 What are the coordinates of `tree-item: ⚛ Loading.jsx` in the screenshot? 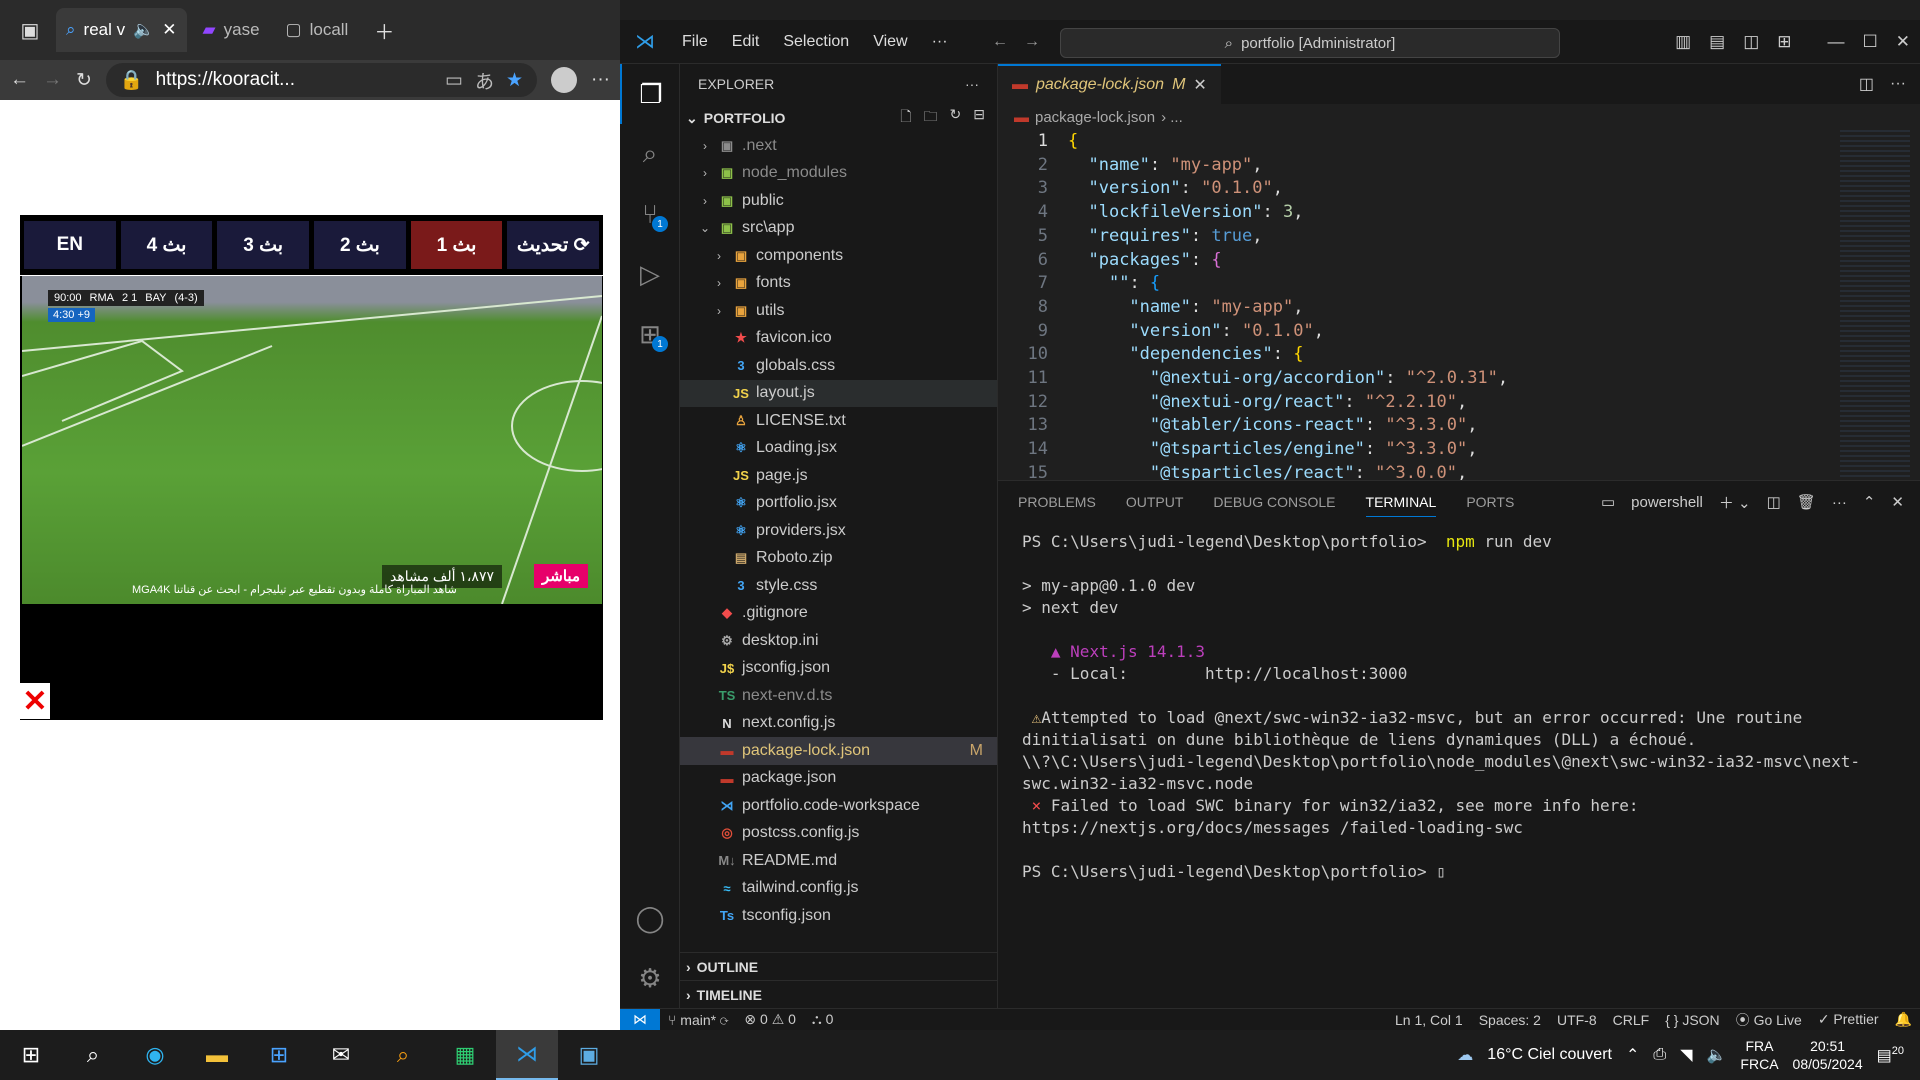 It's located at (838, 449).